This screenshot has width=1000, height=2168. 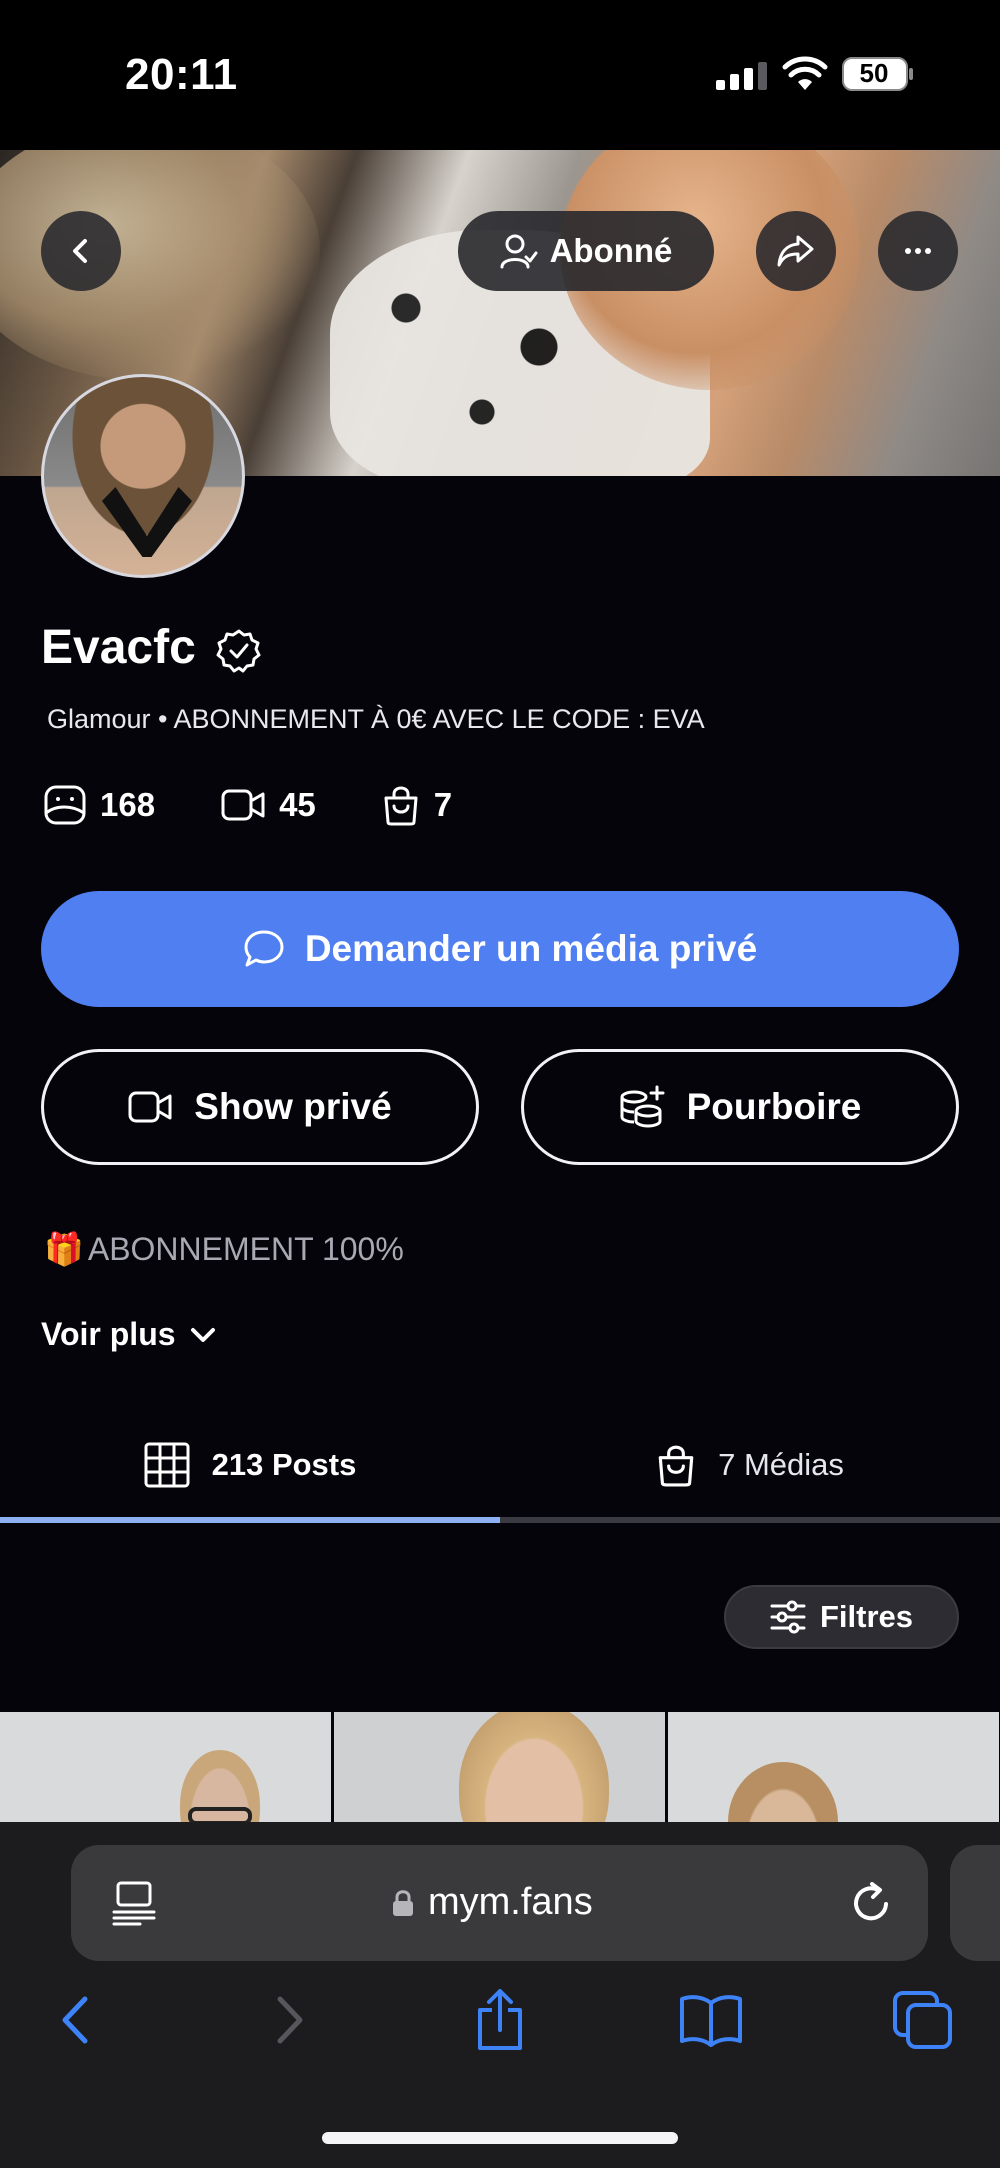 What do you see at coordinates (611, 250) in the screenshot?
I see `follow-label: Abonné` at bounding box center [611, 250].